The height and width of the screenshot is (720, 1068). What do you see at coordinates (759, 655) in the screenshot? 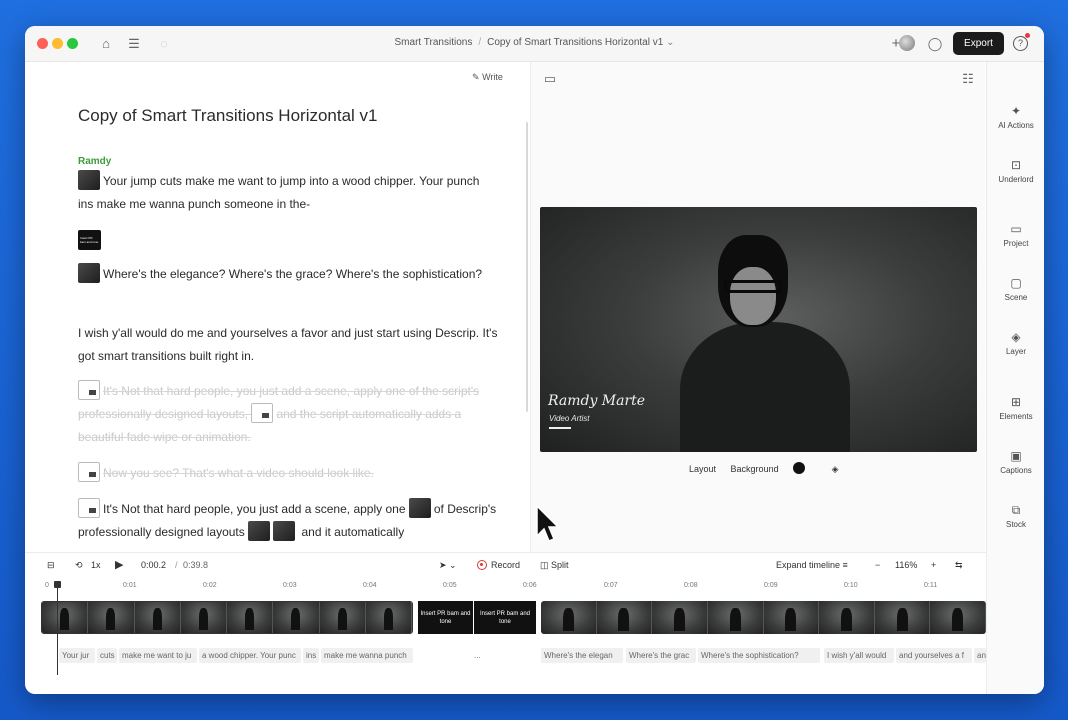
I see `caption-block: Where's the sophistication?` at bounding box center [759, 655].